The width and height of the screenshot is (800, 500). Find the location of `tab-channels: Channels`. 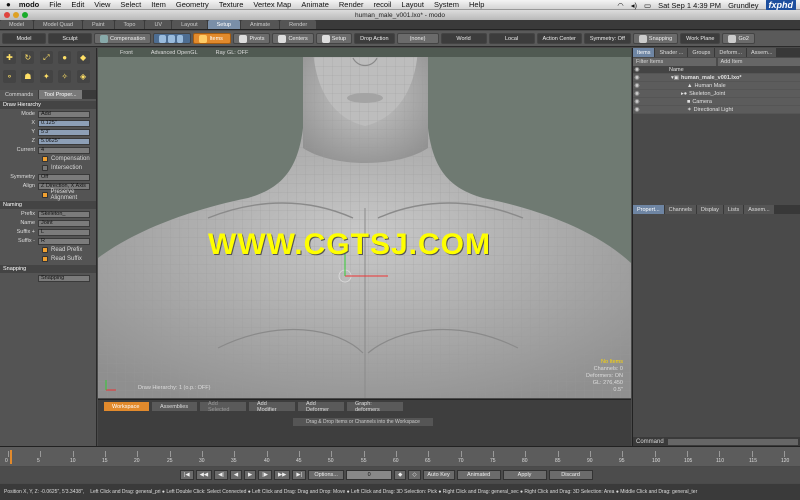

tab-channels: Channels is located at coordinates (680, 209).